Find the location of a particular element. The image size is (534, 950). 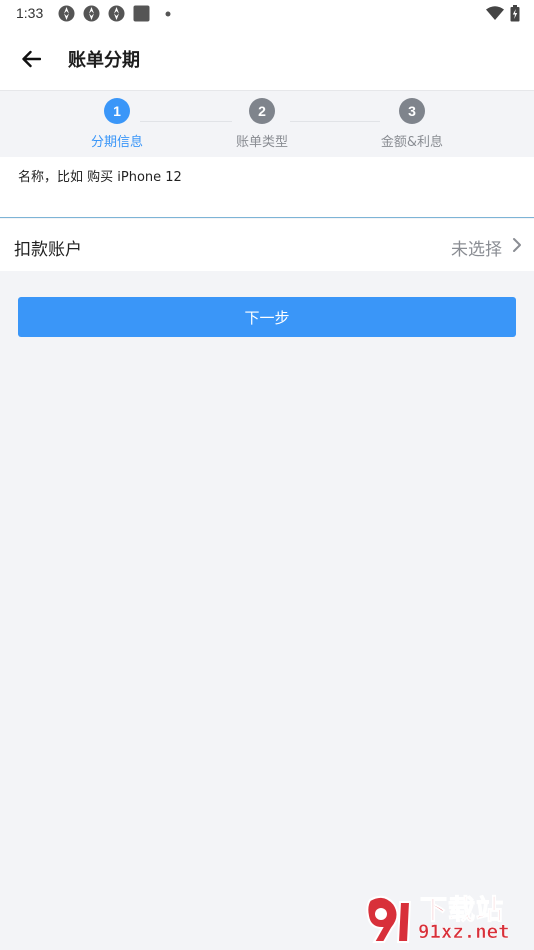

step-installment-info: 1 分期信息 is located at coordinates (117, 124).